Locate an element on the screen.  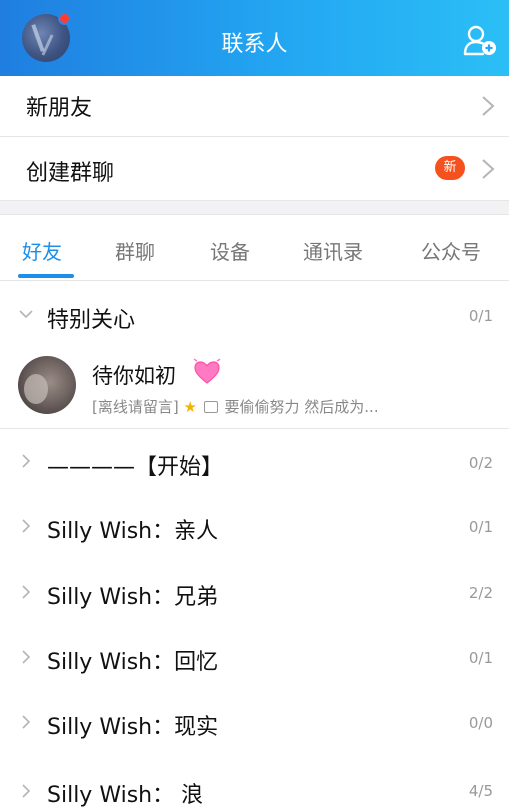
group-label: Silly Wish：兄弟 is located at coordinates (133, 597).